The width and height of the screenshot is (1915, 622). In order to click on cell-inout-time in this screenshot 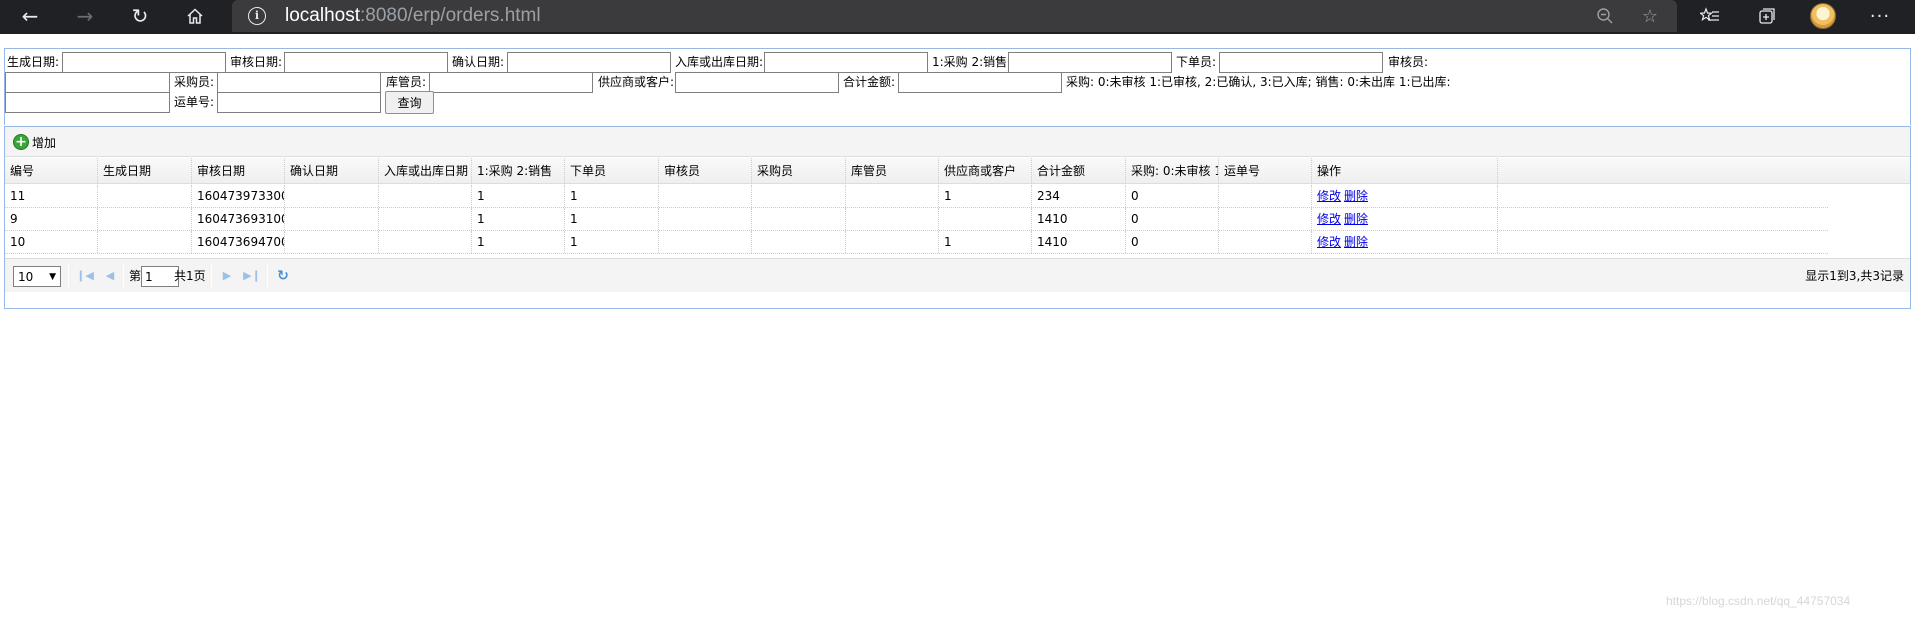, I will do `click(425, 196)`.